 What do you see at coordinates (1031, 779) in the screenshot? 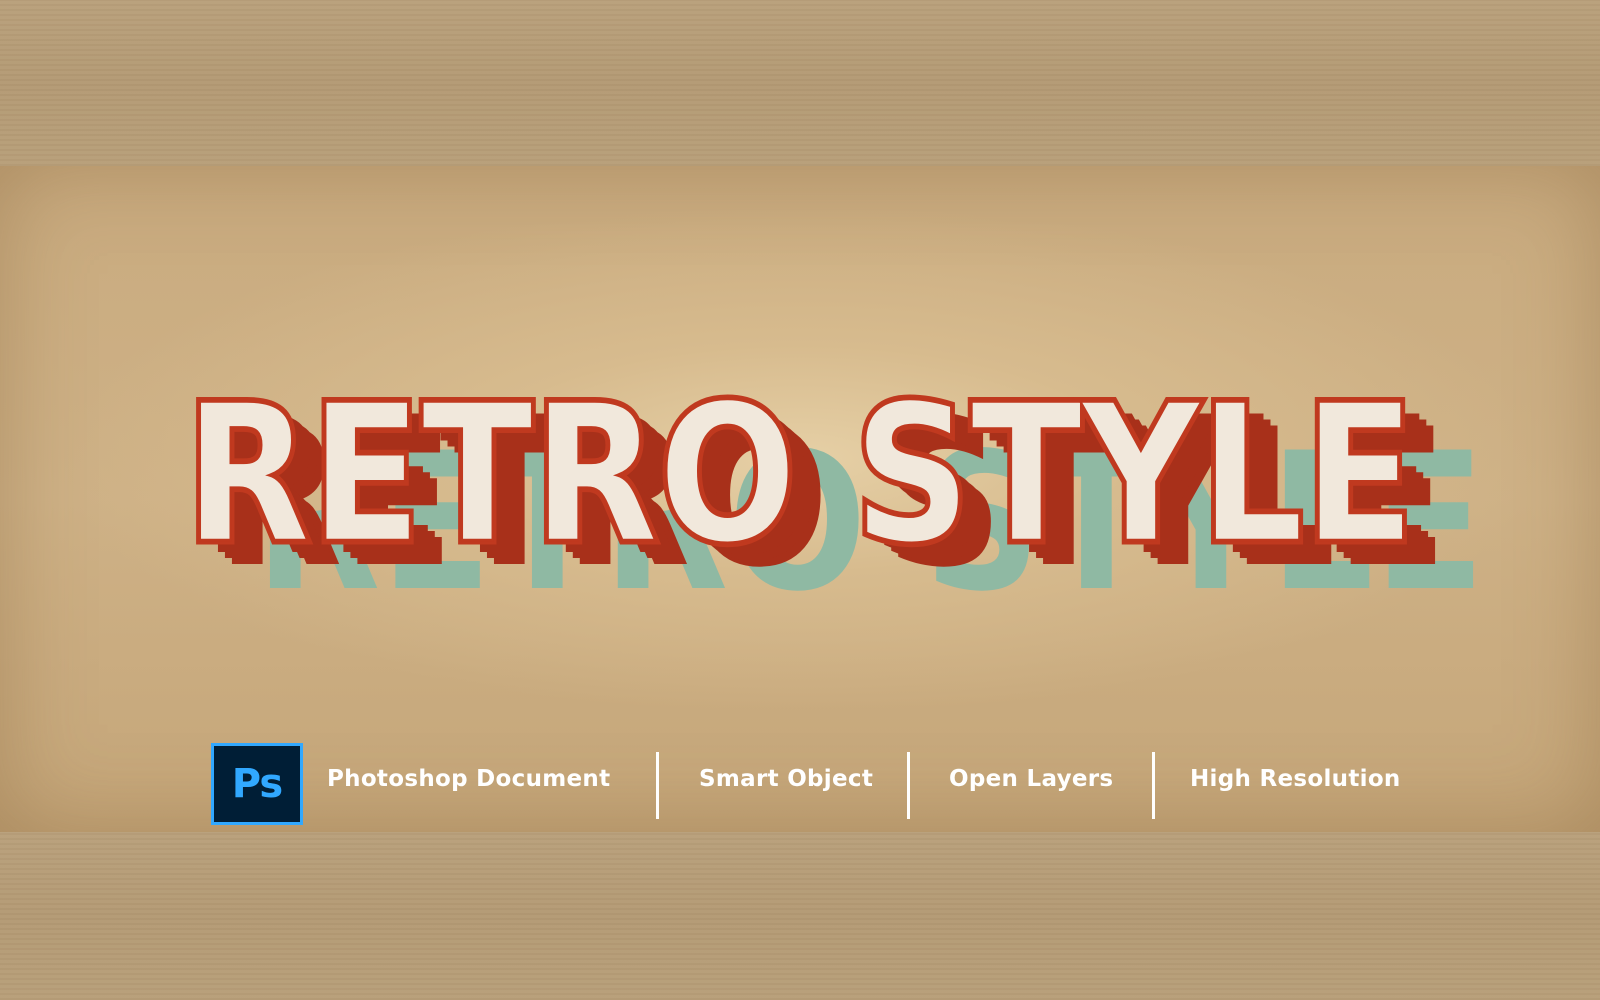
I see `feature-label-open-layers: Open Layers` at bounding box center [1031, 779].